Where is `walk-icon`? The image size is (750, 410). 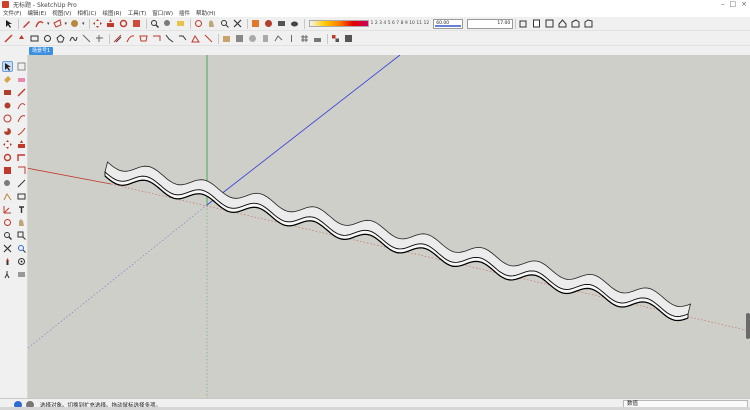
walk-icon is located at coordinates (7, 274).